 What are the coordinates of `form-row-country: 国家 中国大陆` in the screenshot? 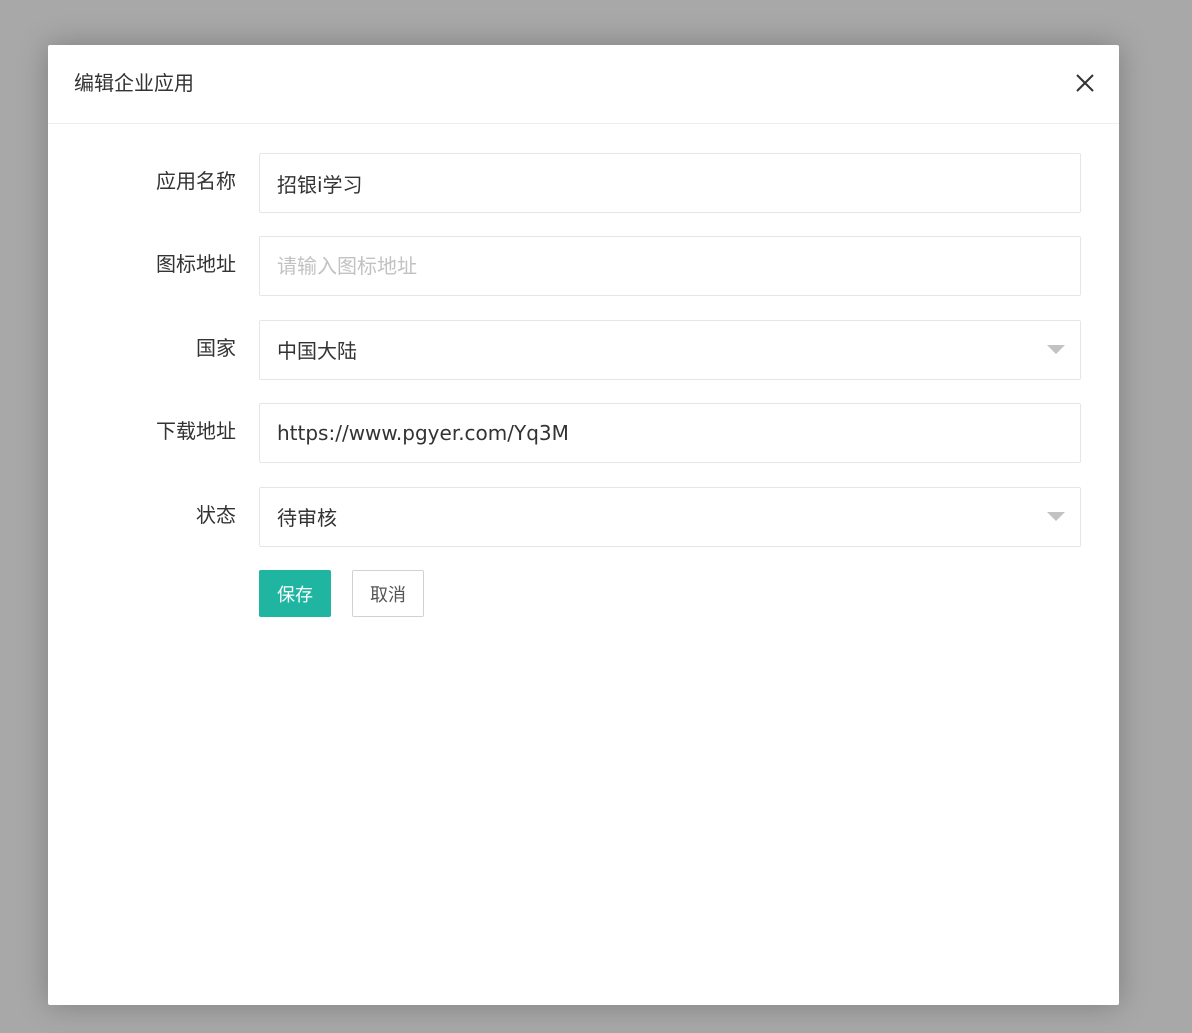 It's located at (583, 350).